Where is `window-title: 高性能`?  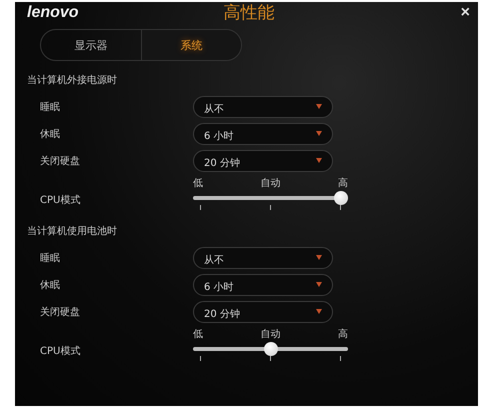 window-title: 高性能 is located at coordinates (249, 13).